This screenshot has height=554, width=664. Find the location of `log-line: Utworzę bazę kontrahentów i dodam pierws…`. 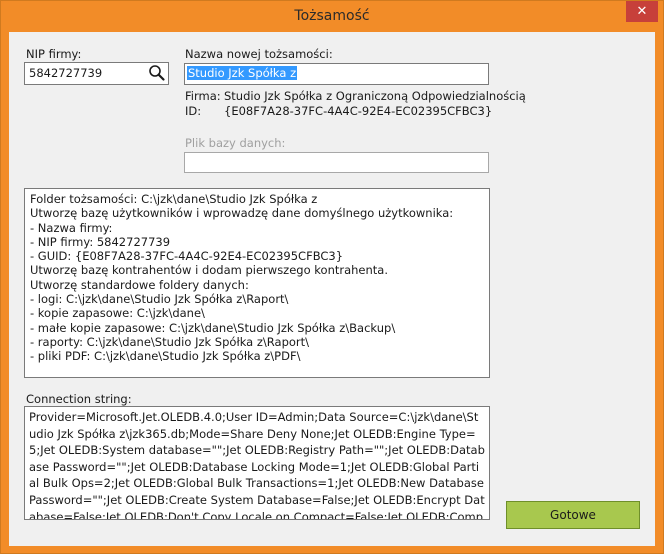

log-line: Utworzę bazę kontrahentów i dodam pierws… is located at coordinates (209, 270).